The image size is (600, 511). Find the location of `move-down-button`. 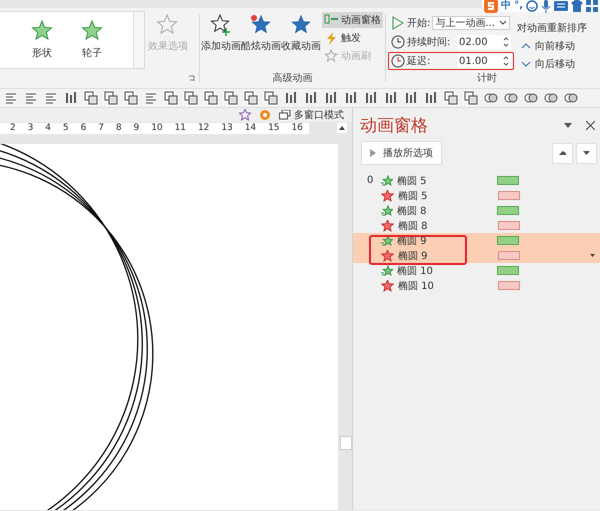

move-down-button is located at coordinates (586, 153).